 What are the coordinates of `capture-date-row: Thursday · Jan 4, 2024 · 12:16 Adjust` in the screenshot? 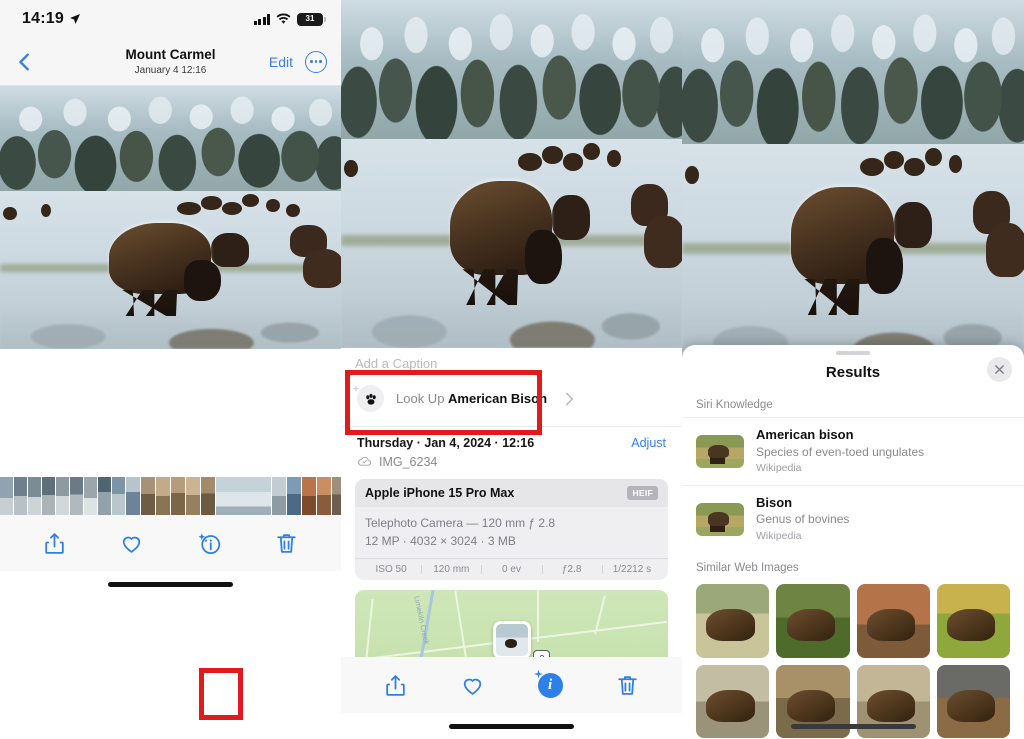 It's located at (511, 438).